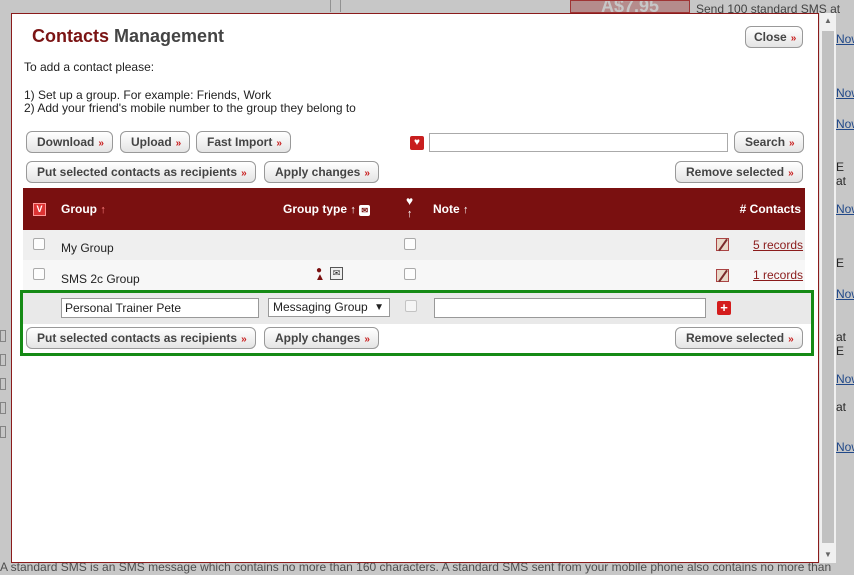 This screenshot has width=854, height=575. What do you see at coordinates (240, 142) in the screenshot?
I see `fast-import-label: Fast Import` at bounding box center [240, 142].